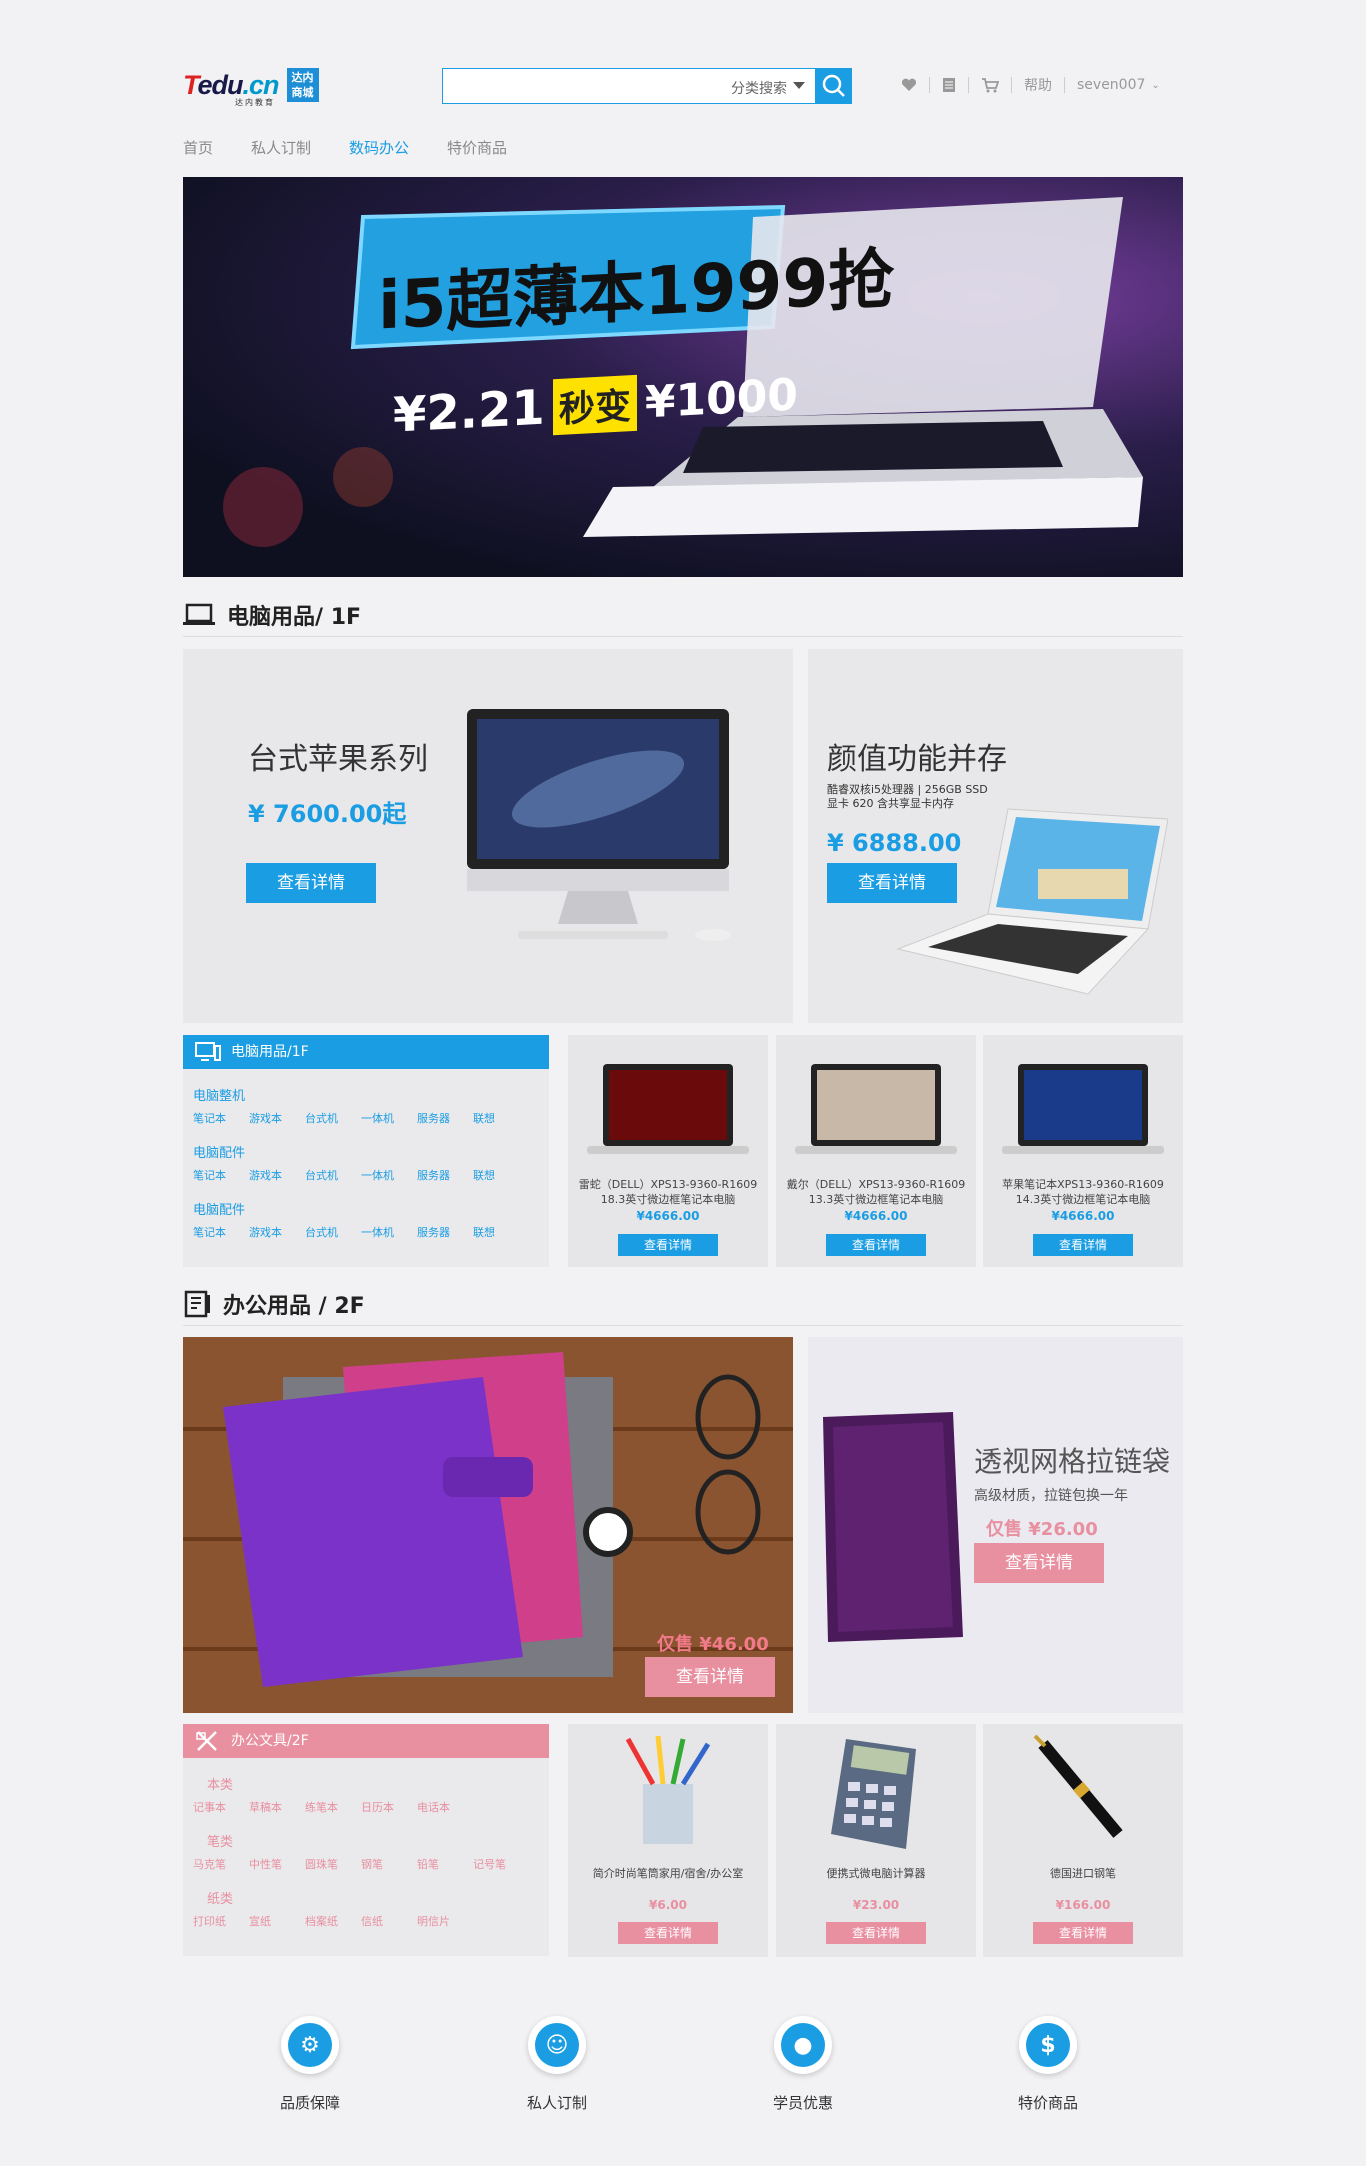 The height and width of the screenshot is (2166, 1366). Describe the element at coordinates (668, 1184) in the screenshot. I see `product-name: 雷蛇（DELL）XPS13-9360-R1609` at that location.